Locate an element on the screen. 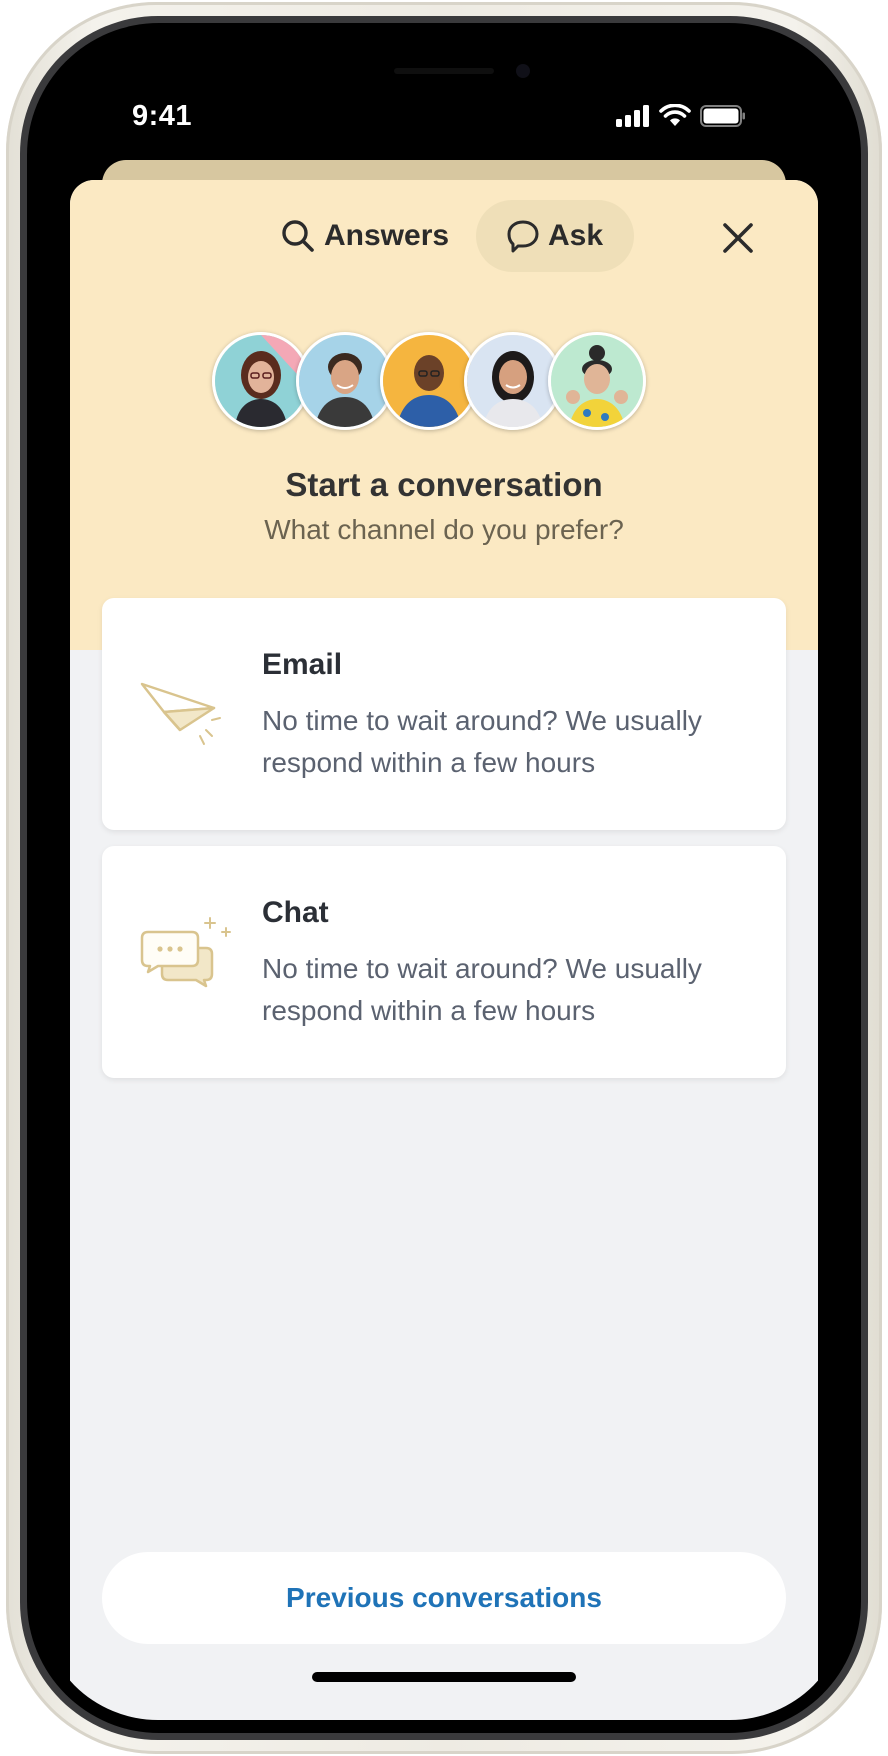  tab-ask: Ask is located at coordinates (555, 236).